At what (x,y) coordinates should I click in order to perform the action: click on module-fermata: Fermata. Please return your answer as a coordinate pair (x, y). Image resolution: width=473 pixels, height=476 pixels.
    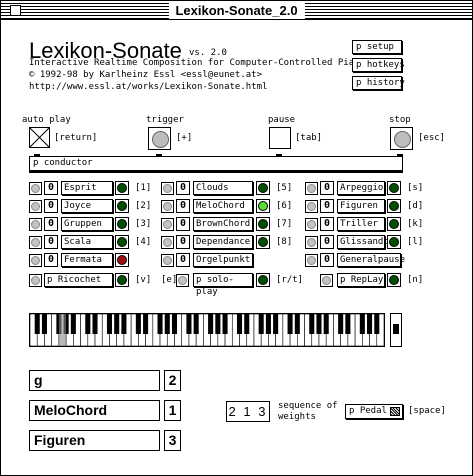
    Looking at the image, I should click on (87, 260).